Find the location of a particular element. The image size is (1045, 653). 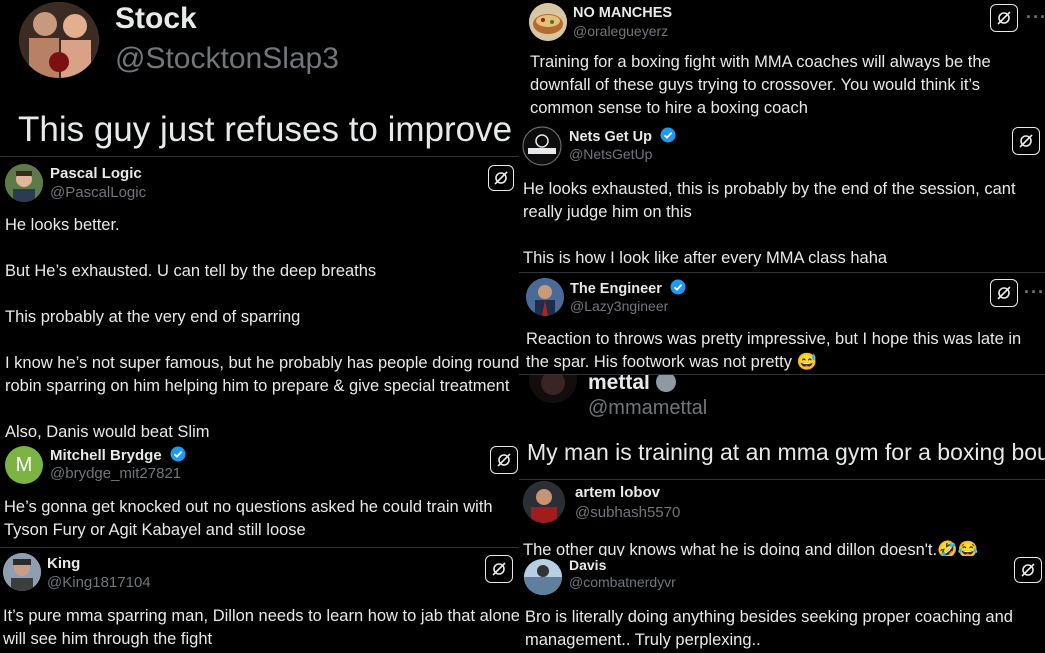

avatar-letter: M is located at coordinates (24, 464).